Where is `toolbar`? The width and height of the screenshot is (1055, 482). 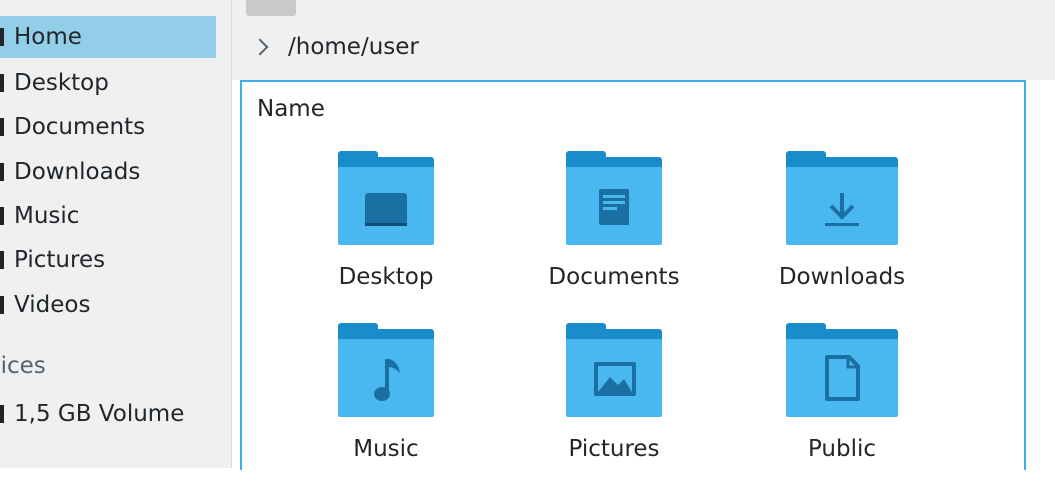 toolbar is located at coordinates (643, 8).